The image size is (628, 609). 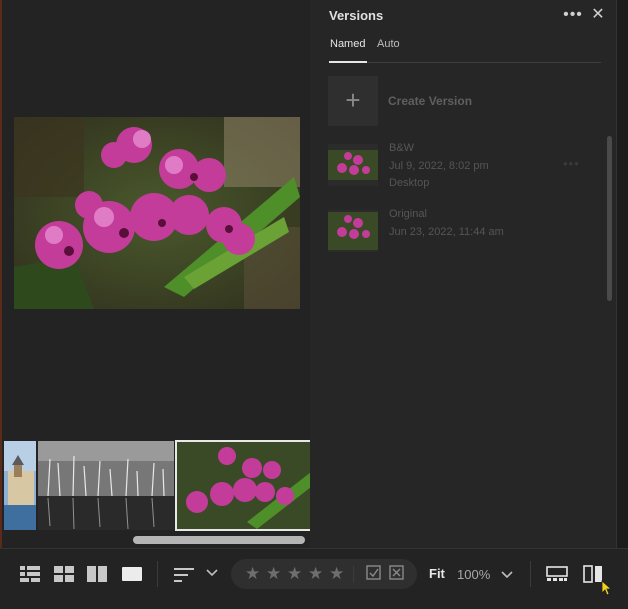 I want to click on version-date: Jun 23, 2022, 11:44 am, so click(x=446, y=232).